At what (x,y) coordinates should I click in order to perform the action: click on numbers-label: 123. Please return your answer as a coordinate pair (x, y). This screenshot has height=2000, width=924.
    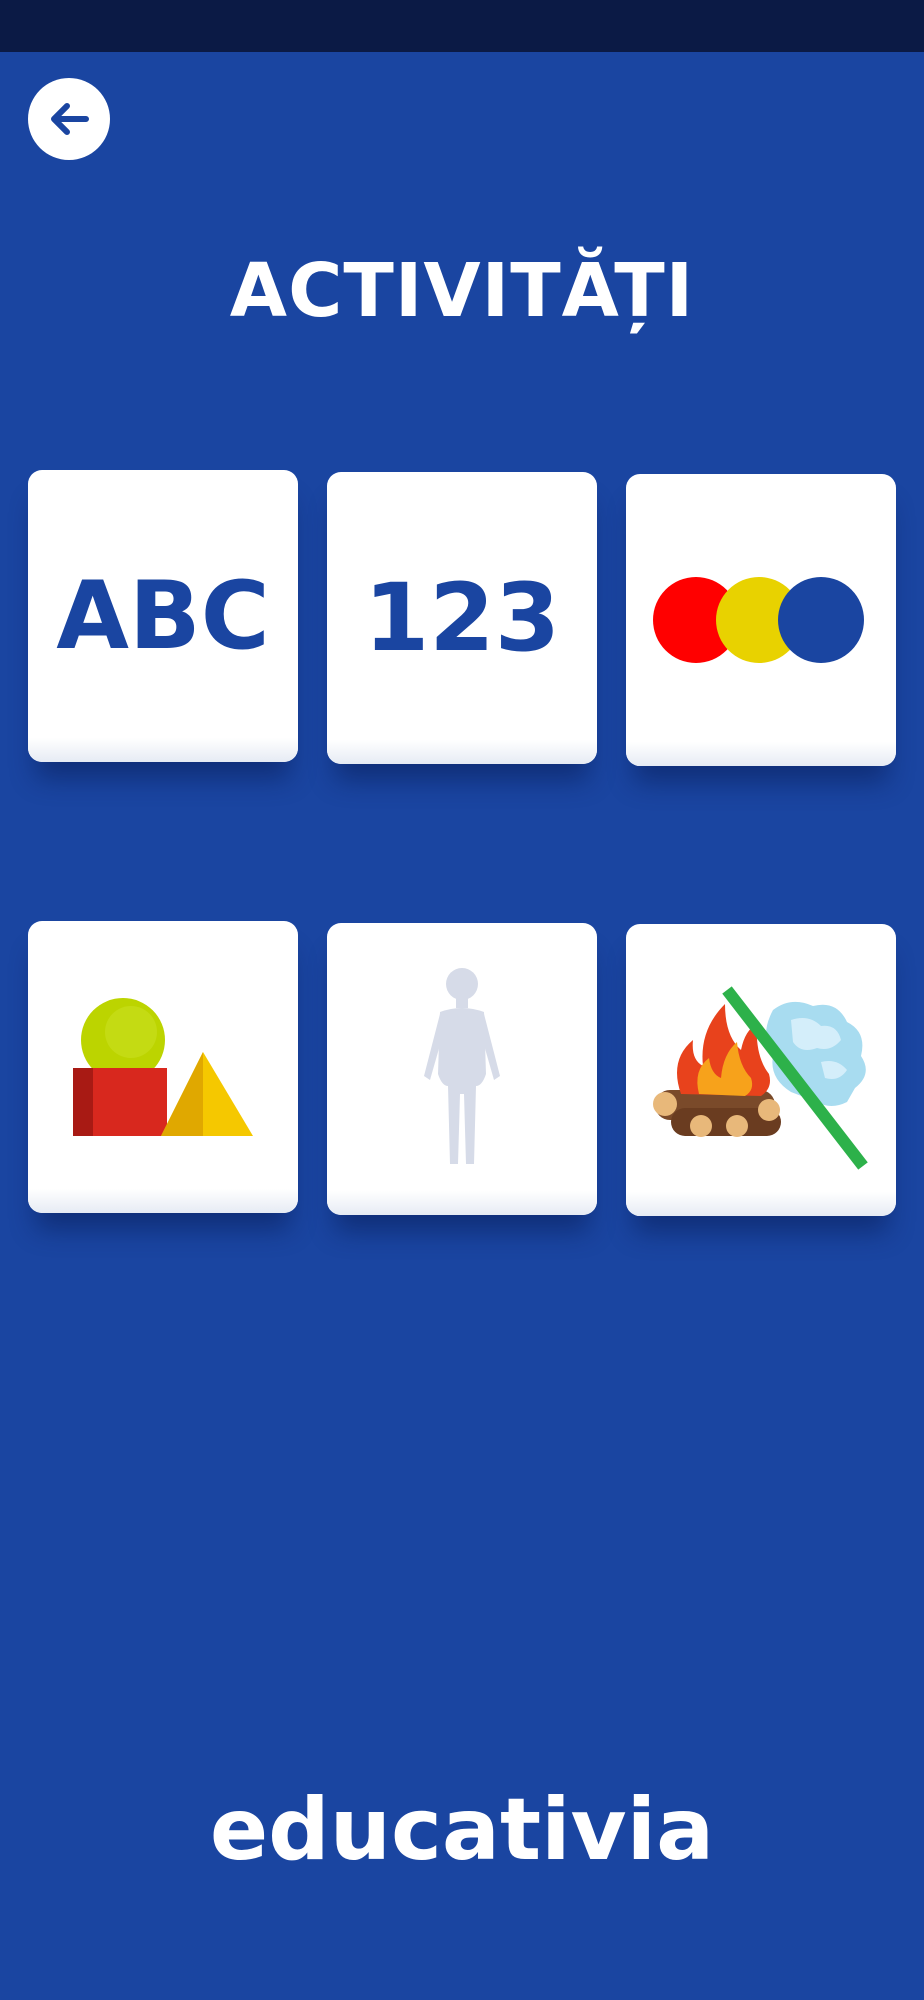
    Looking at the image, I should click on (462, 618).